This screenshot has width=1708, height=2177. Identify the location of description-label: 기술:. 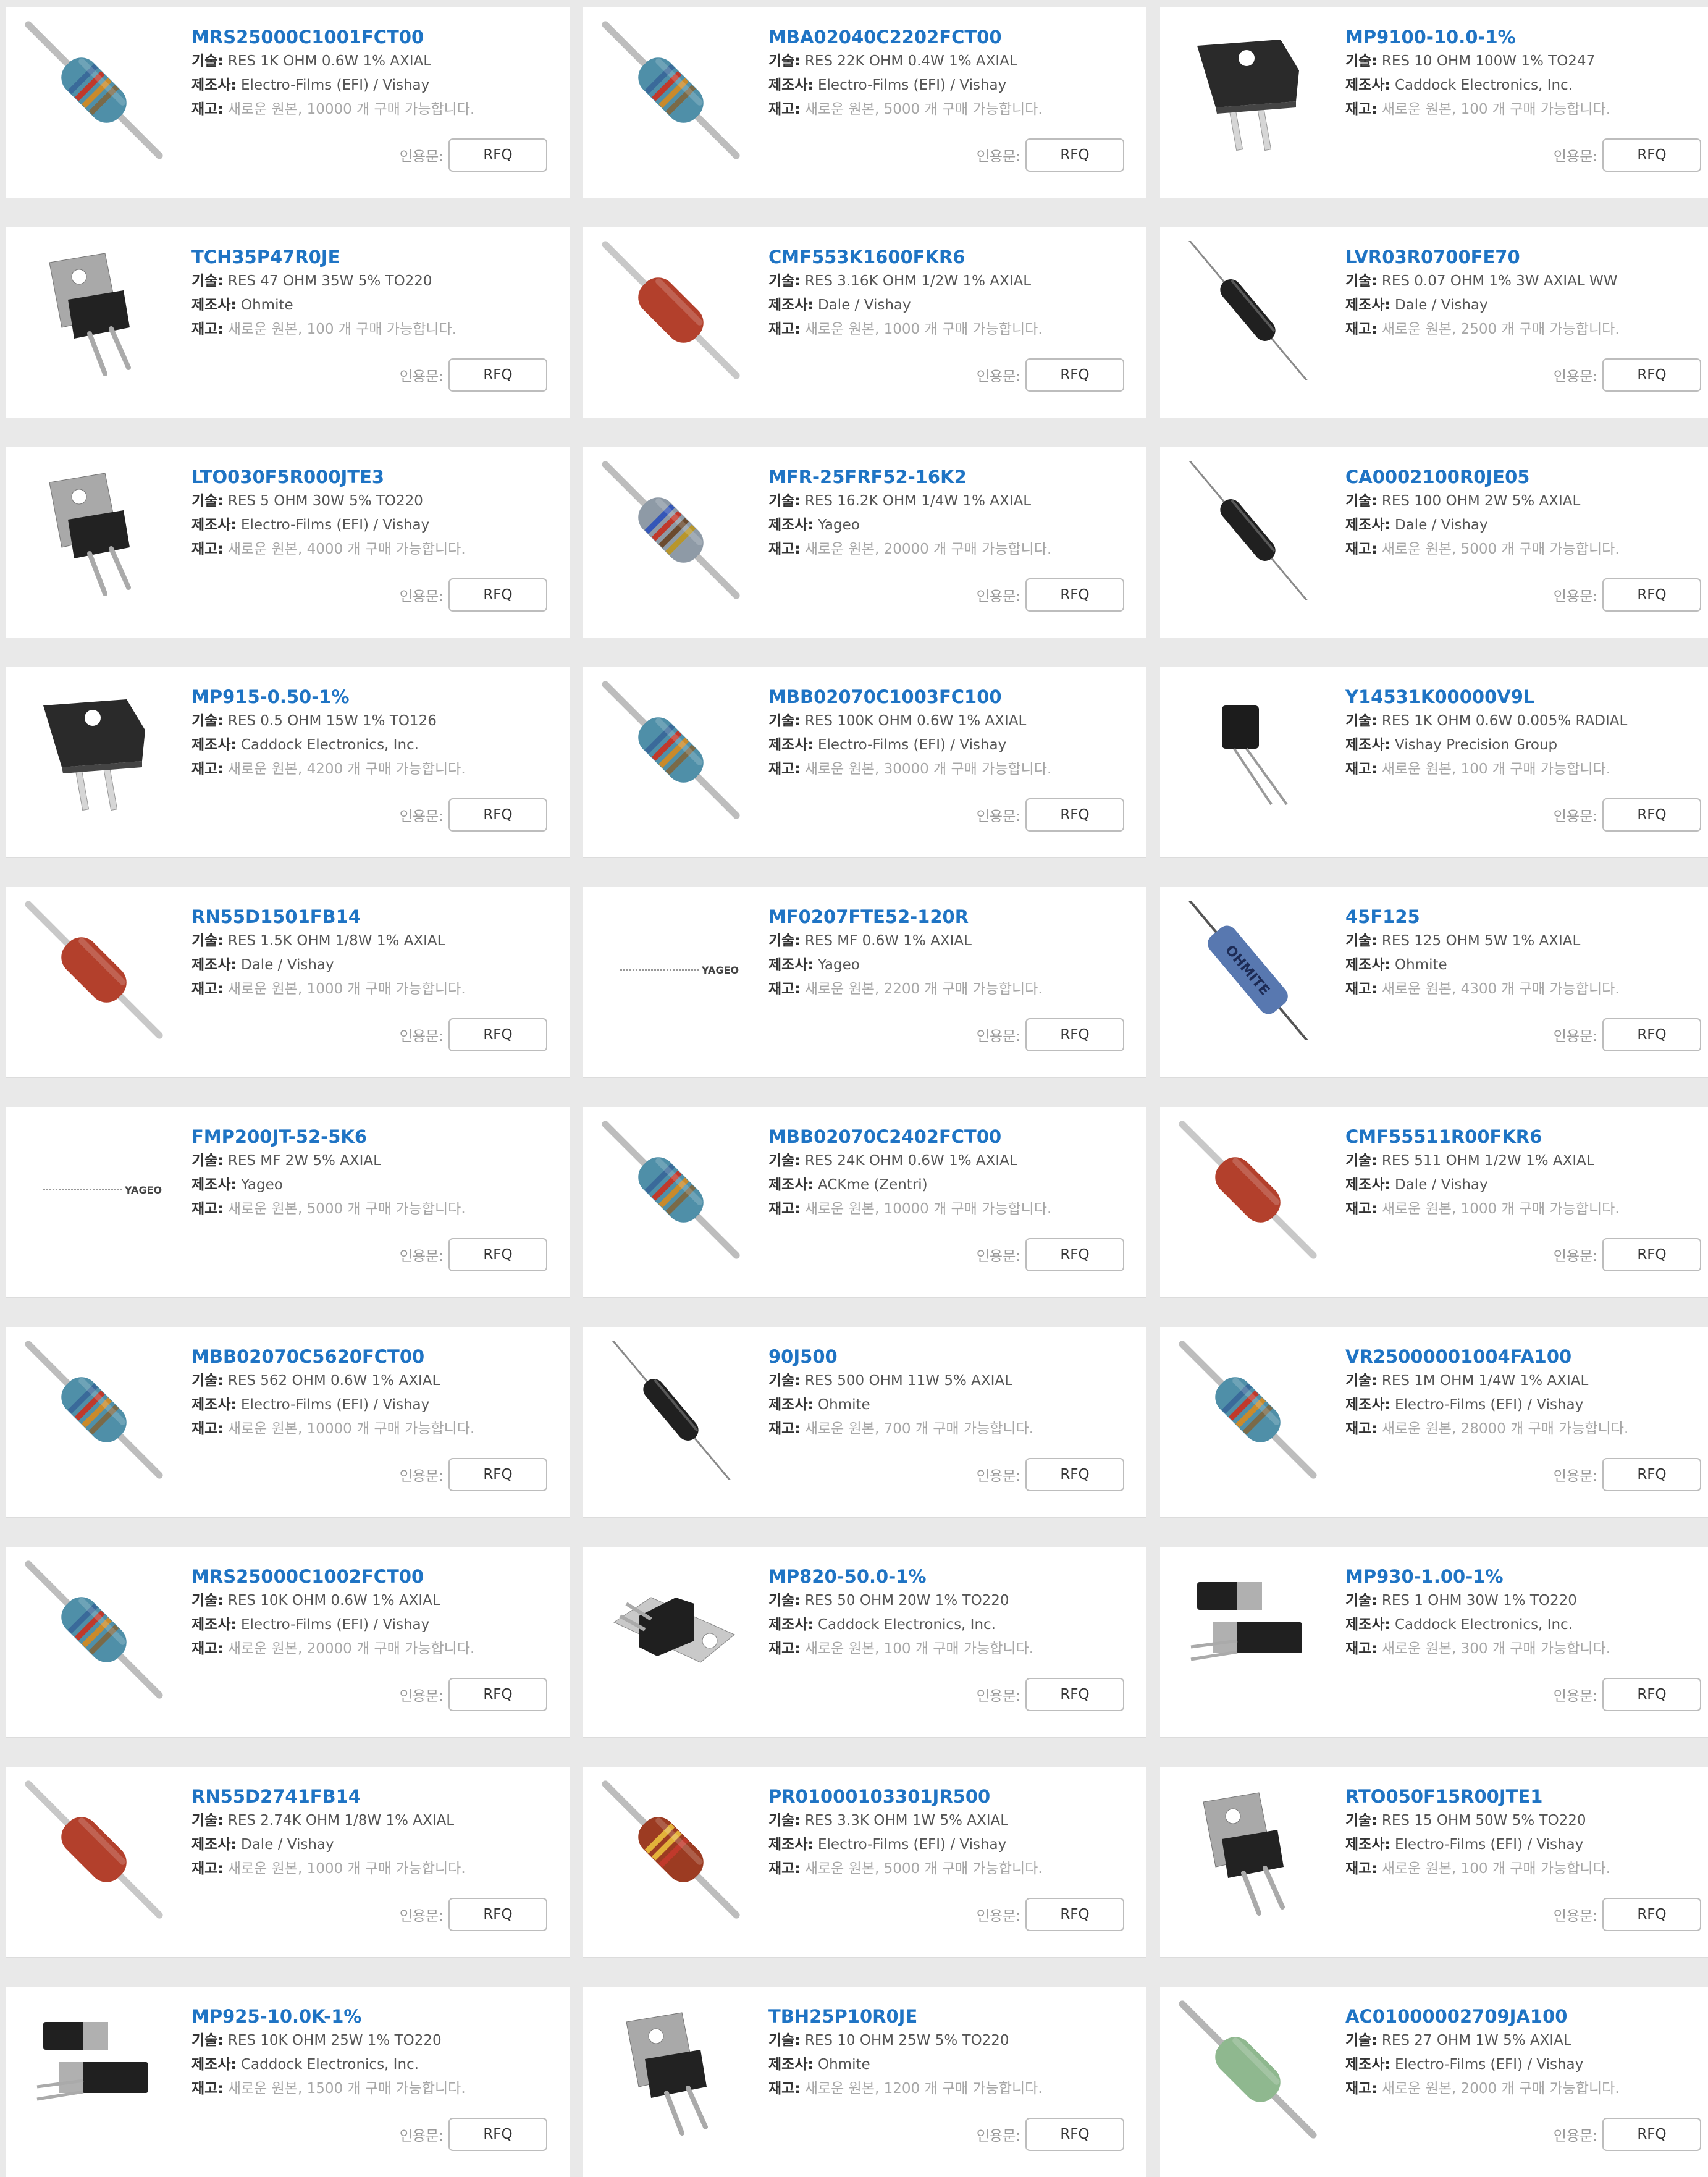
(207, 1161).